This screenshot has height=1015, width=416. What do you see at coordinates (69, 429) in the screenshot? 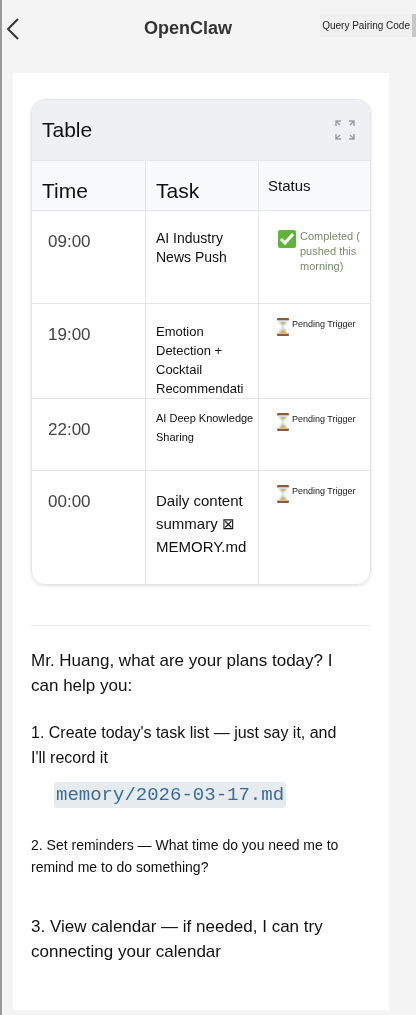
I see `time-cell: 22:00` at bounding box center [69, 429].